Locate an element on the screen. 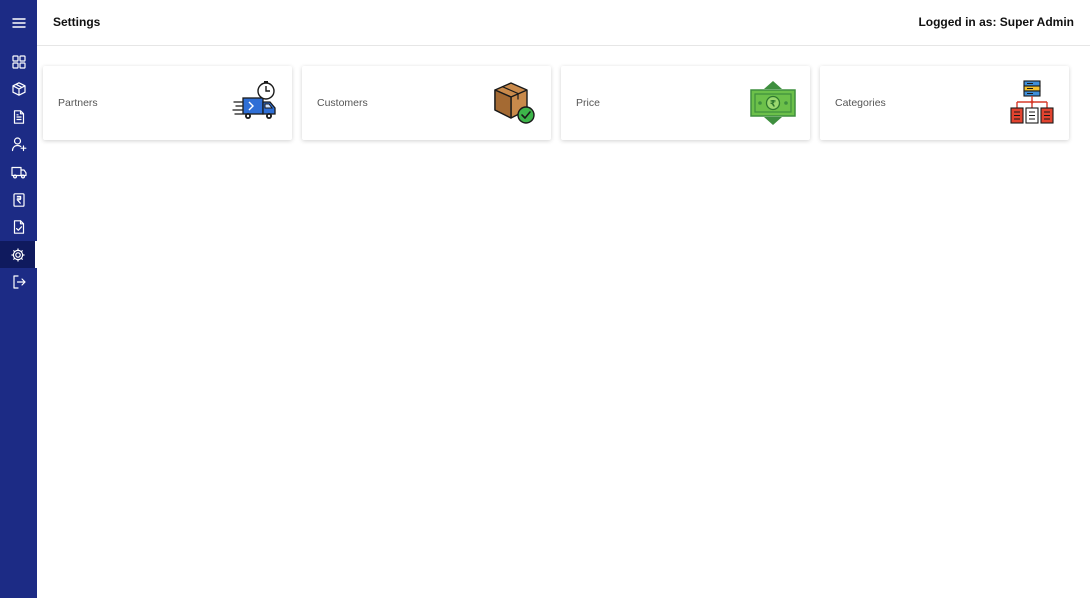 The image size is (1090, 598). sidebar-item-add-user is located at coordinates (18, 143).